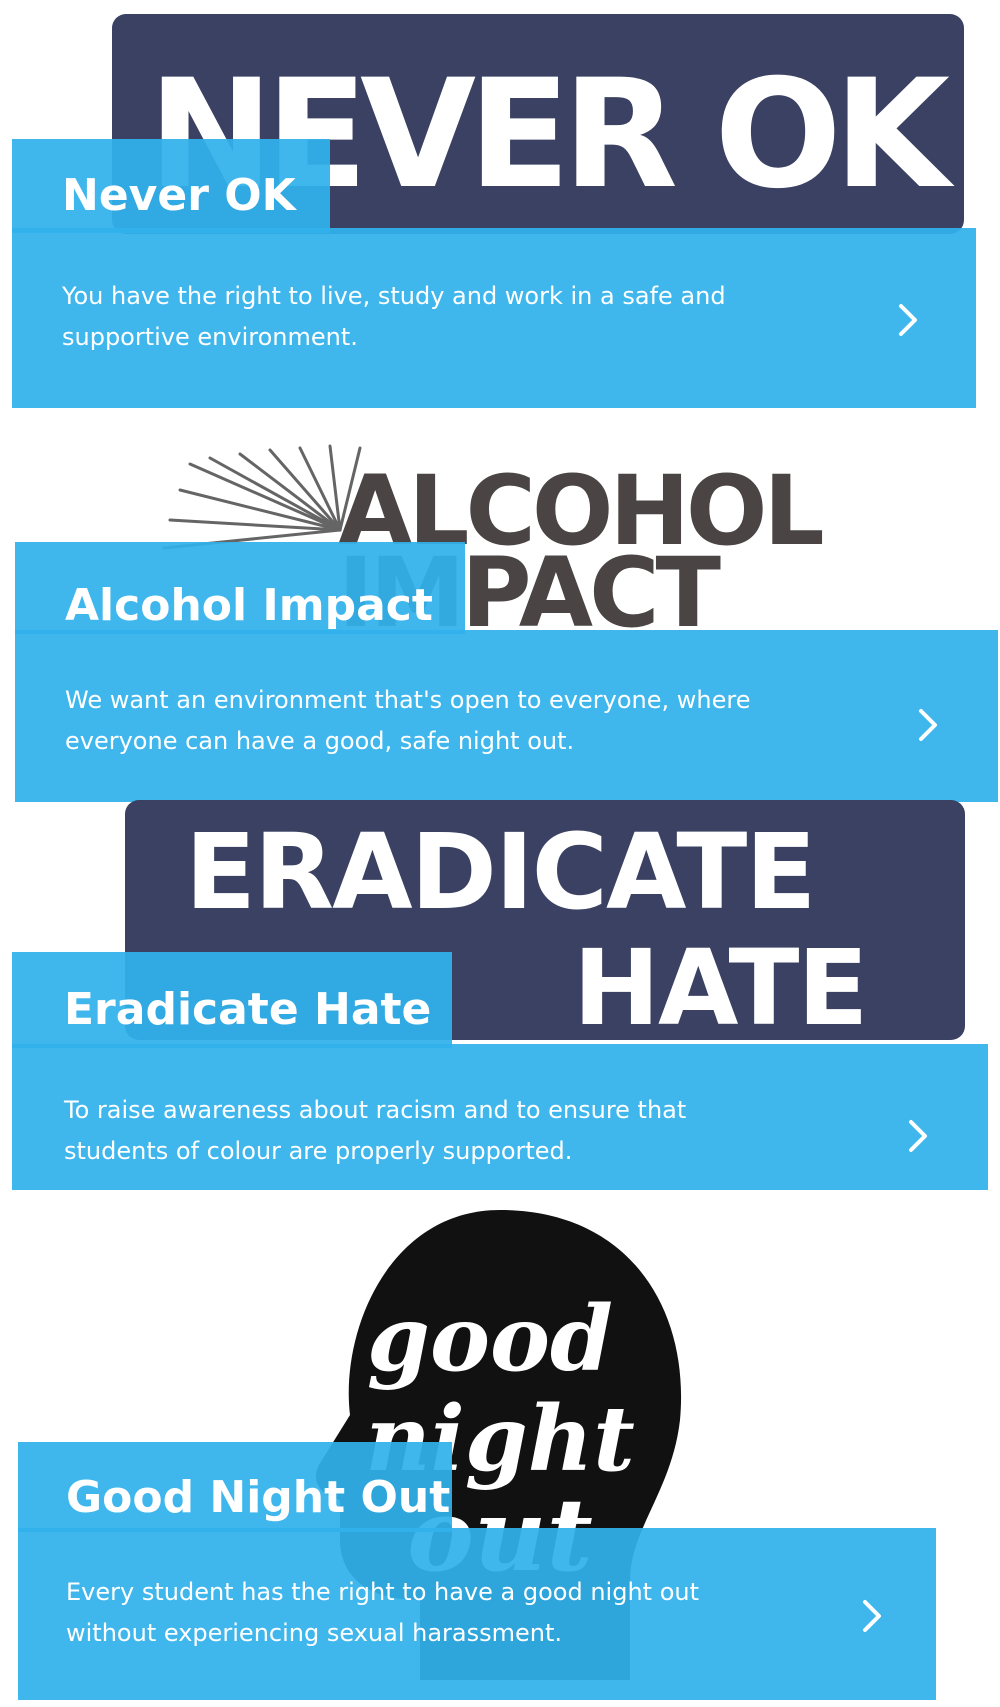 This screenshot has height=1707, width=1000. What do you see at coordinates (719, 983) in the screenshot?
I see `eradicate-logo-line2: HATE` at bounding box center [719, 983].